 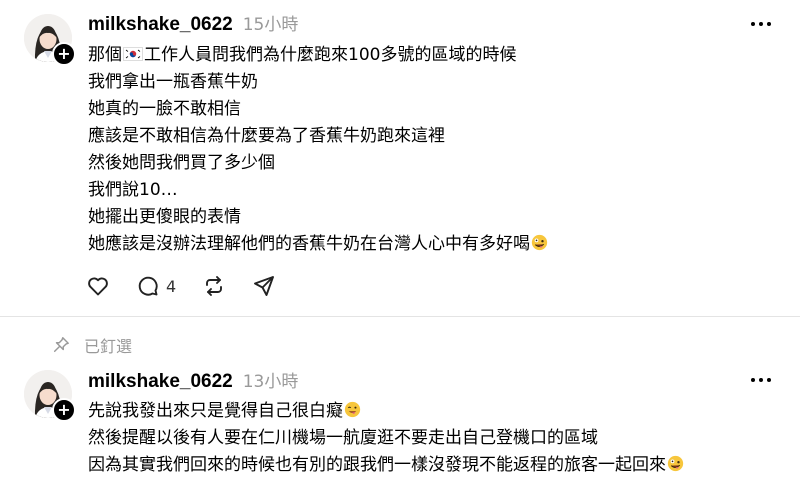 I want to click on timestamp: 15小時, so click(x=270, y=25).